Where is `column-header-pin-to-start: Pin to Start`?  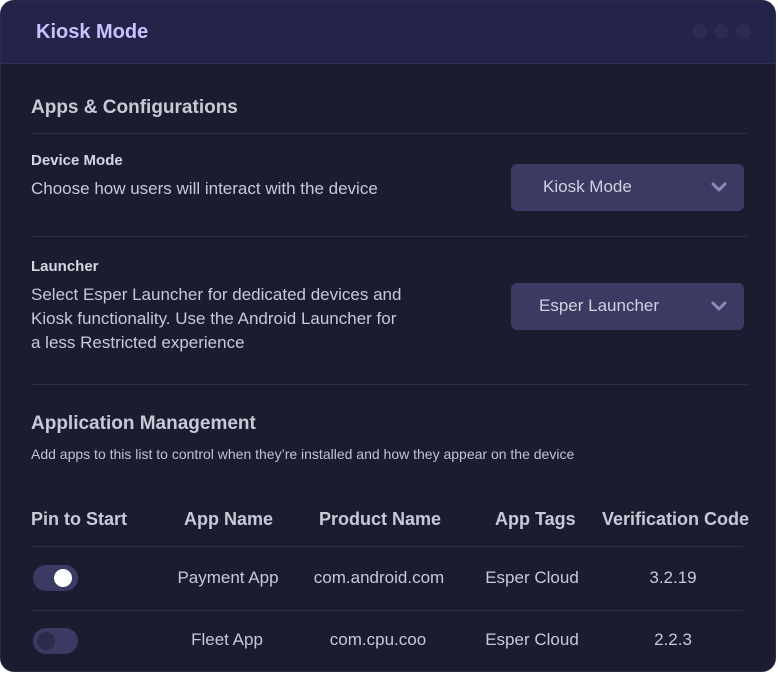 column-header-pin-to-start: Pin to Start is located at coordinates (79, 519).